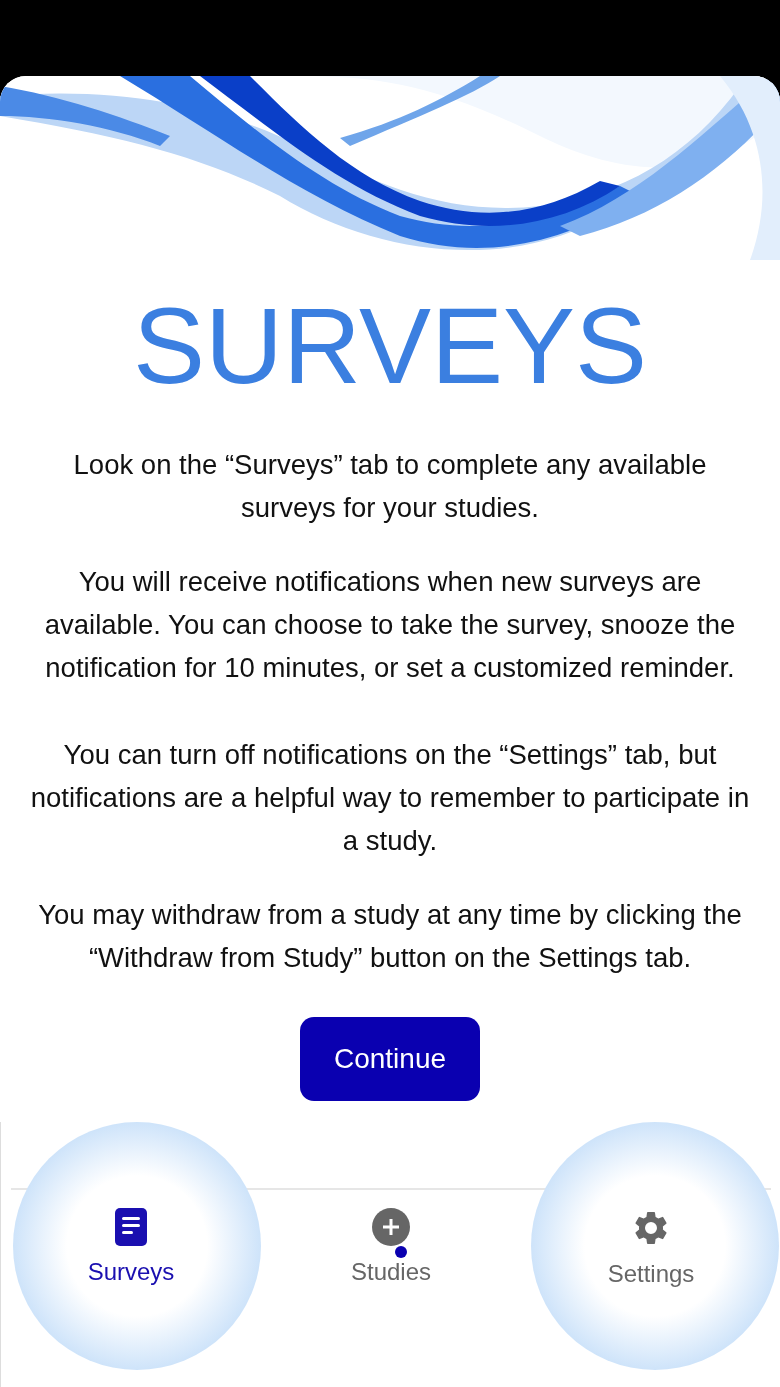 Image resolution: width=780 pixels, height=1387 pixels. Describe the element at coordinates (390, 625) in the screenshot. I see `instruction-text: You will receive notifications when new surveys are available. You can choose to take the survey, snooze the notification for 10 minutes, or set a customized reminder.` at that location.